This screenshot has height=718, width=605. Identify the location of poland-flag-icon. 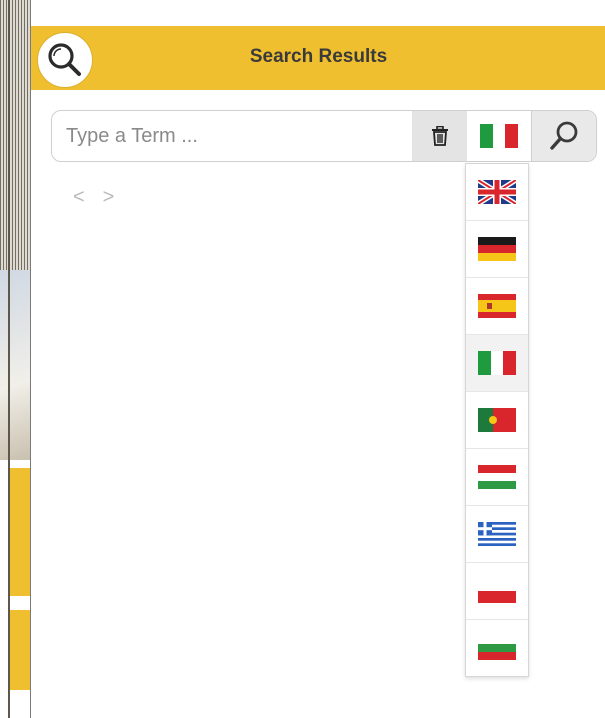
(497, 591).